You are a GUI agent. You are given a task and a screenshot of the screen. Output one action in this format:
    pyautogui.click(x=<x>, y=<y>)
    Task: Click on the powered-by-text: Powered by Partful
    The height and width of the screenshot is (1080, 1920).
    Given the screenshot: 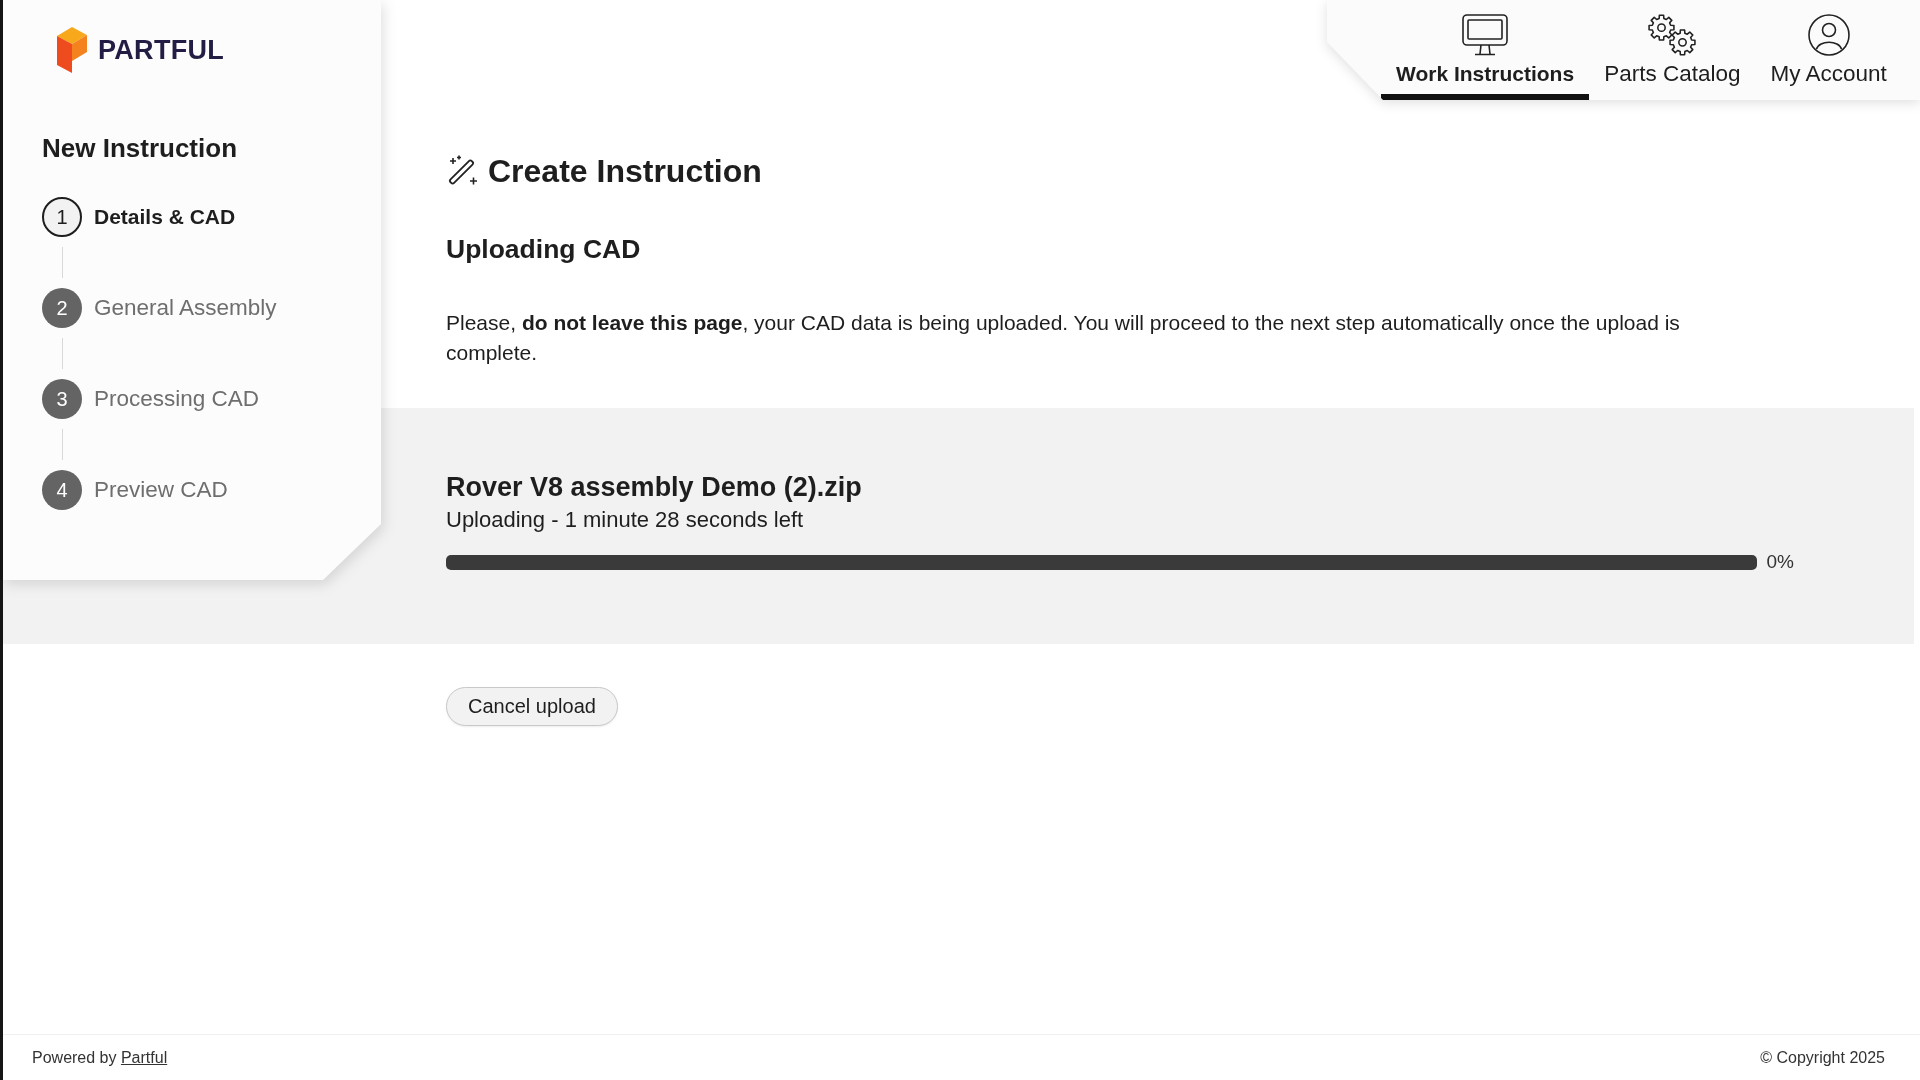 What is the action you would take?
    pyautogui.click(x=100, y=1057)
    